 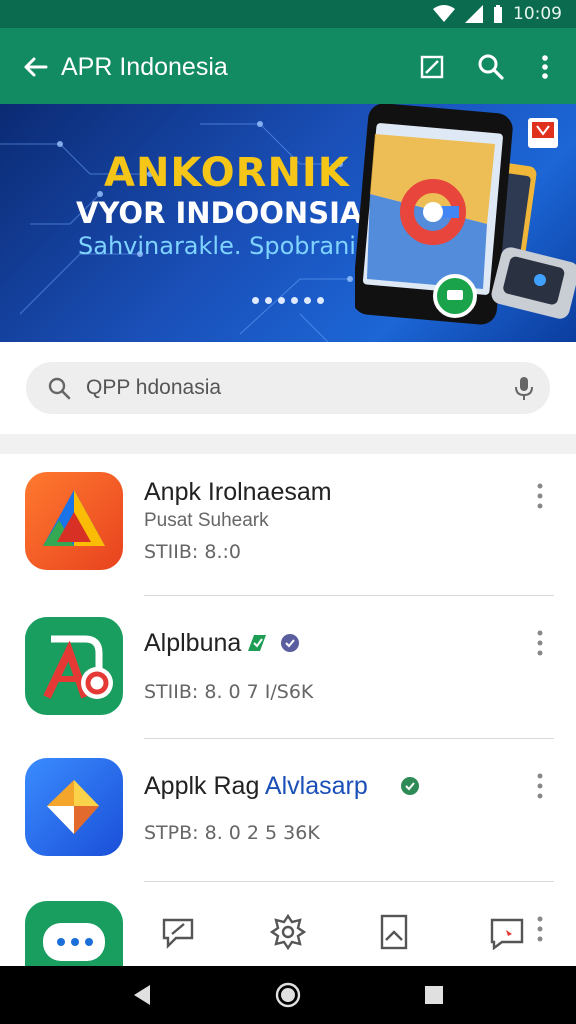 I want to click on page-title: APR Indonesia, so click(x=144, y=67).